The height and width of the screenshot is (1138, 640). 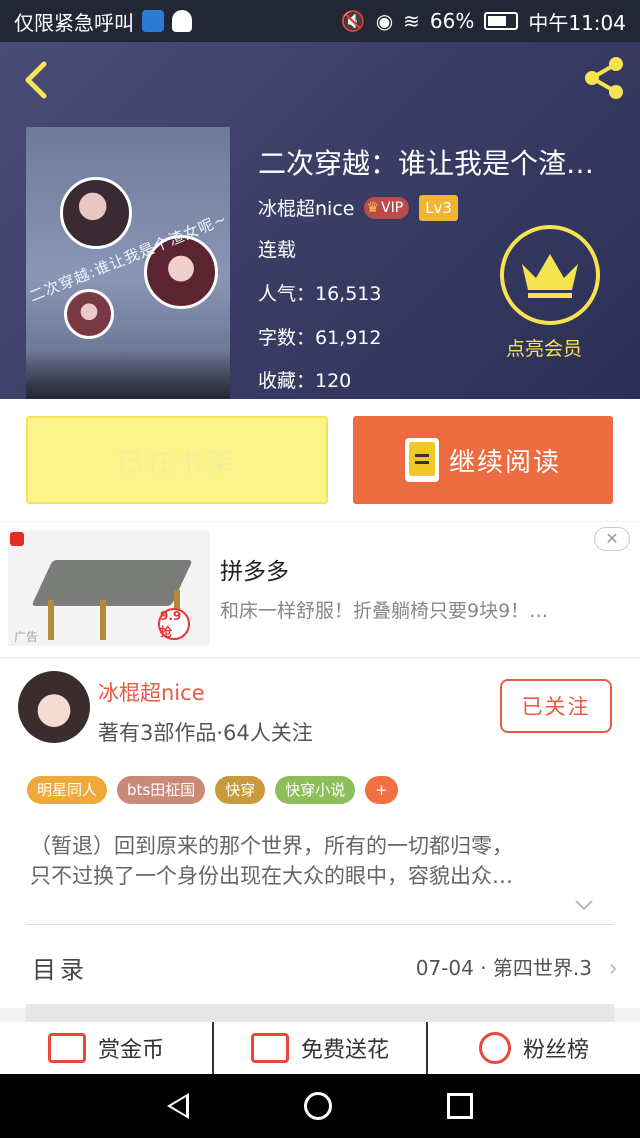 I want to click on tag-list: 明星同人 bts田柾国 快穿 快穿小说 +, so click(x=320, y=790).